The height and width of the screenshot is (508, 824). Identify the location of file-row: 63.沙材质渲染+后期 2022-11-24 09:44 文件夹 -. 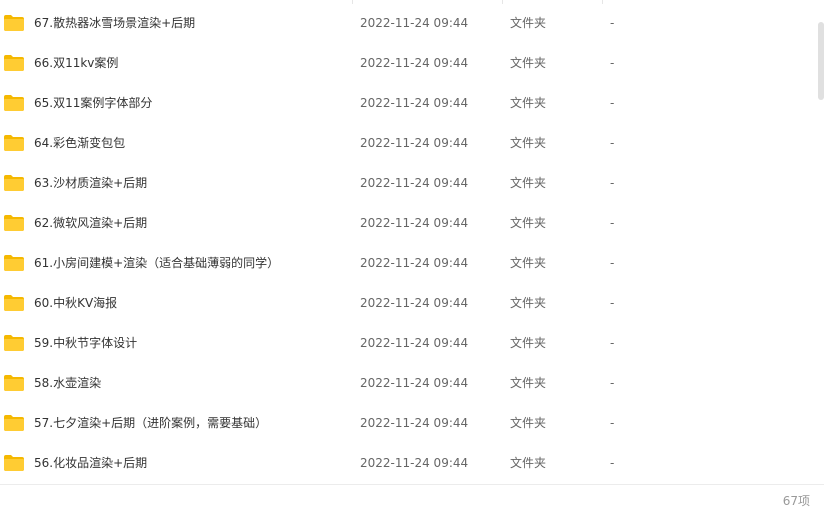
(409, 183).